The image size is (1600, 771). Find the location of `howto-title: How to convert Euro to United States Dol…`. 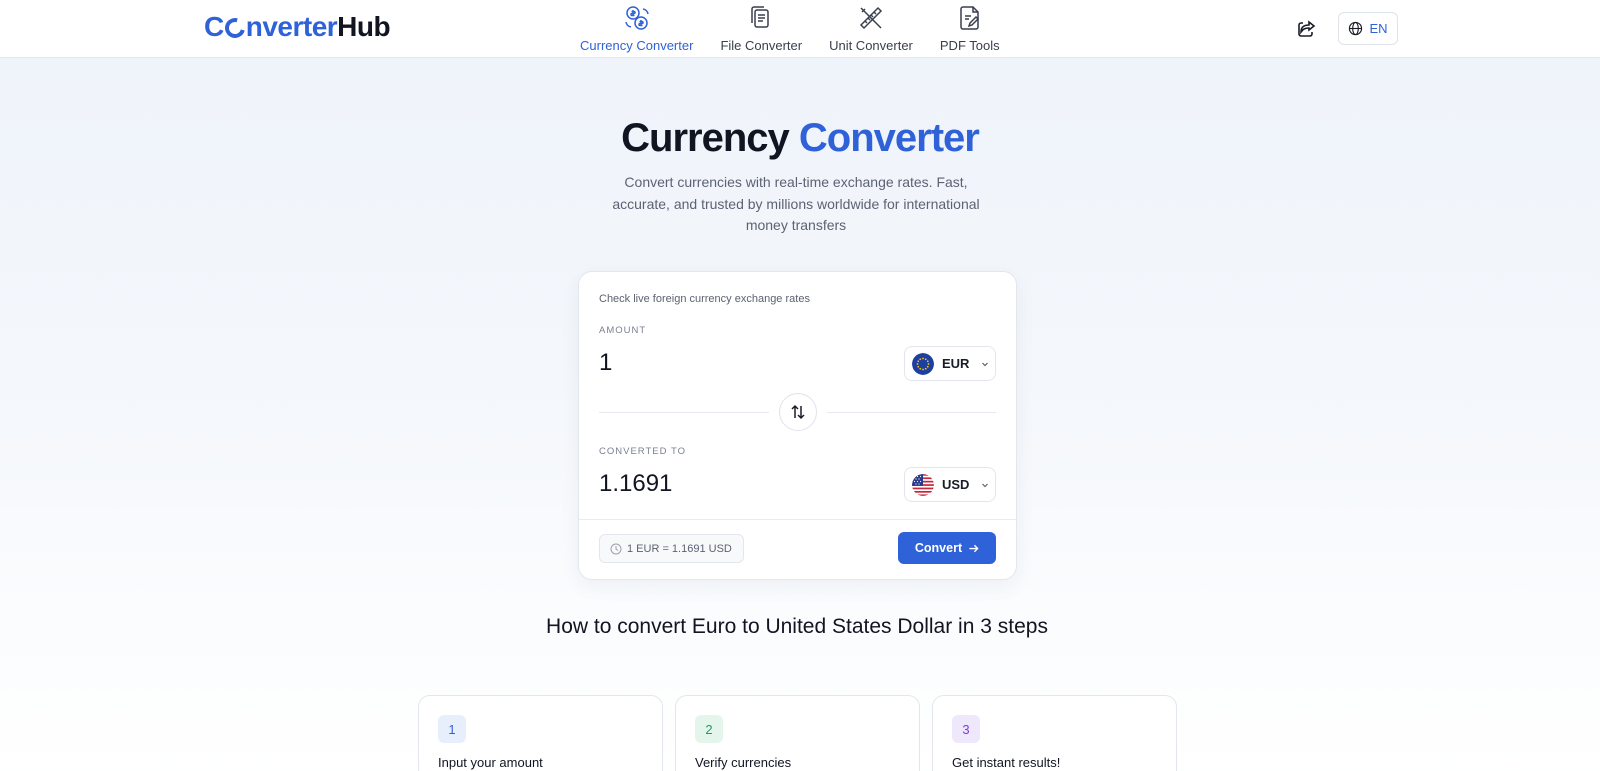

howto-title: How to convert Euro to United States Dol… is located at coordinates (797, 626).